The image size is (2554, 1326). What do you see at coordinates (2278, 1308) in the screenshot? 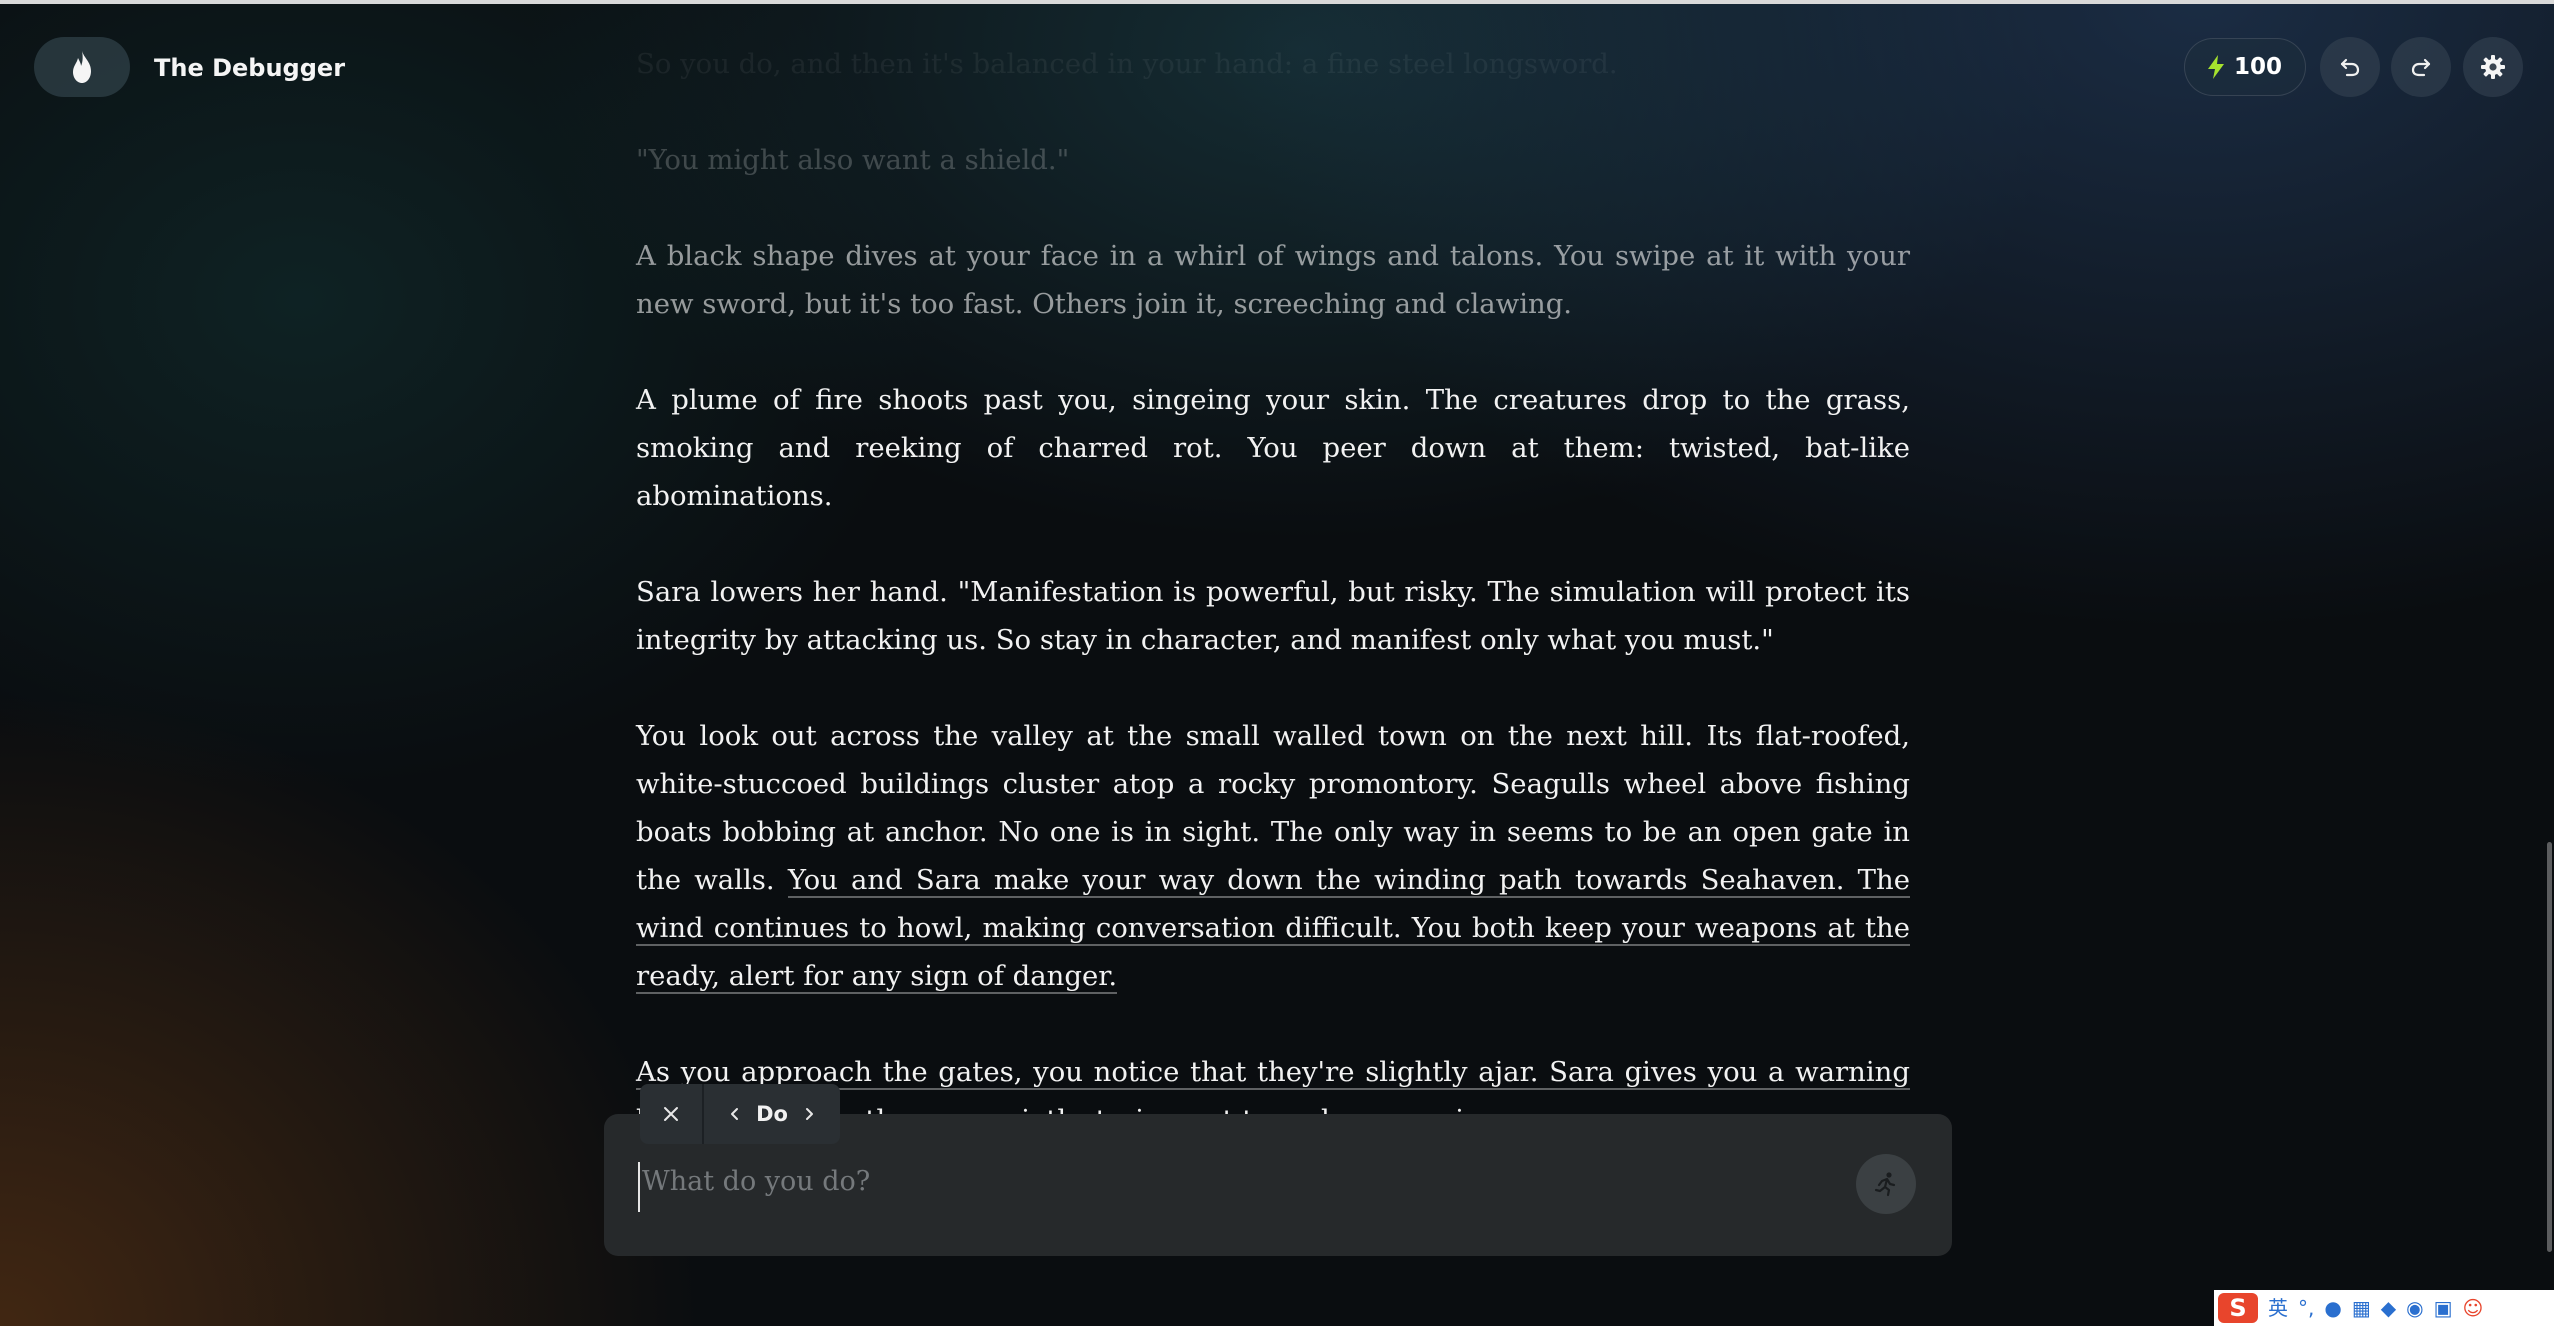
I see `ime-language-label: 英` at bounding box center [2278, 1308].